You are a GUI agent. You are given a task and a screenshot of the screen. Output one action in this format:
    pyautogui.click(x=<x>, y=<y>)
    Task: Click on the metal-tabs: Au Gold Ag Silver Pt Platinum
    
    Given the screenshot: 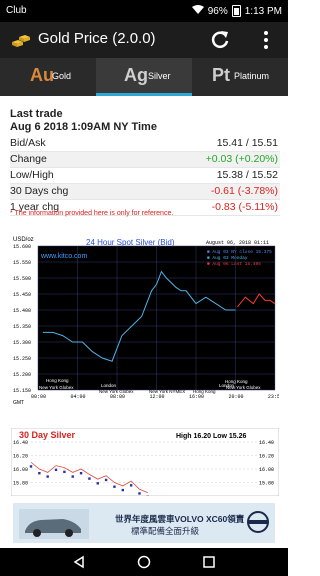 What is the action you would take?
    pyautogui.click(x=144, y=77)
    